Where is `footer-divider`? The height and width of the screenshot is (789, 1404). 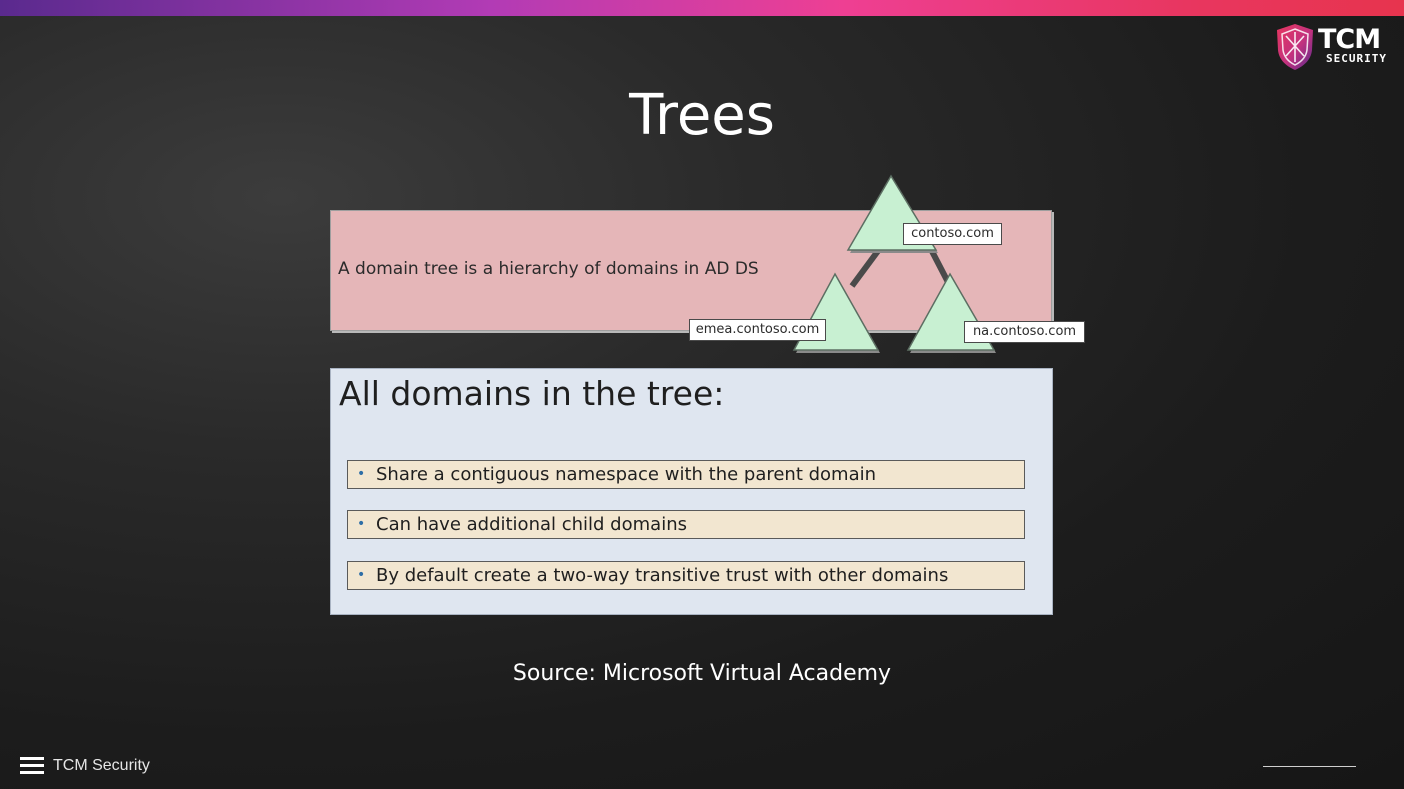 footer-divider is located at coordinates (1309, 766).